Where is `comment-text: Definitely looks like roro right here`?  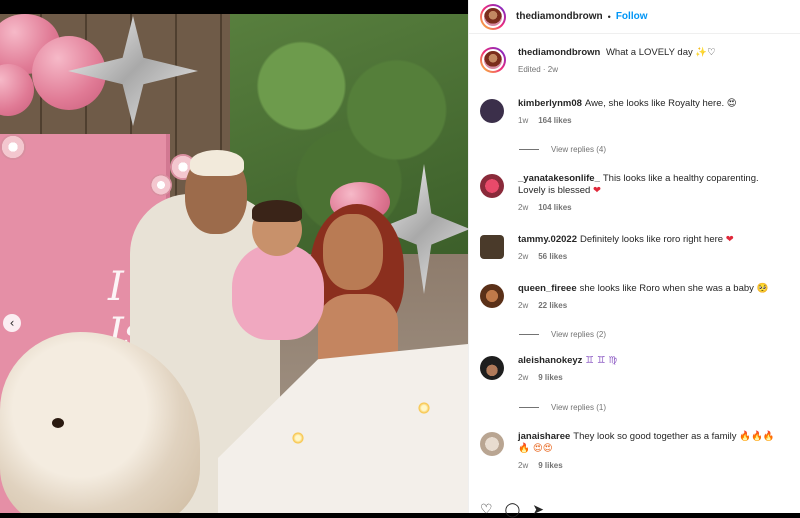
comment-text: Definitely looks like roro right here is located at coordinates (651, 239).